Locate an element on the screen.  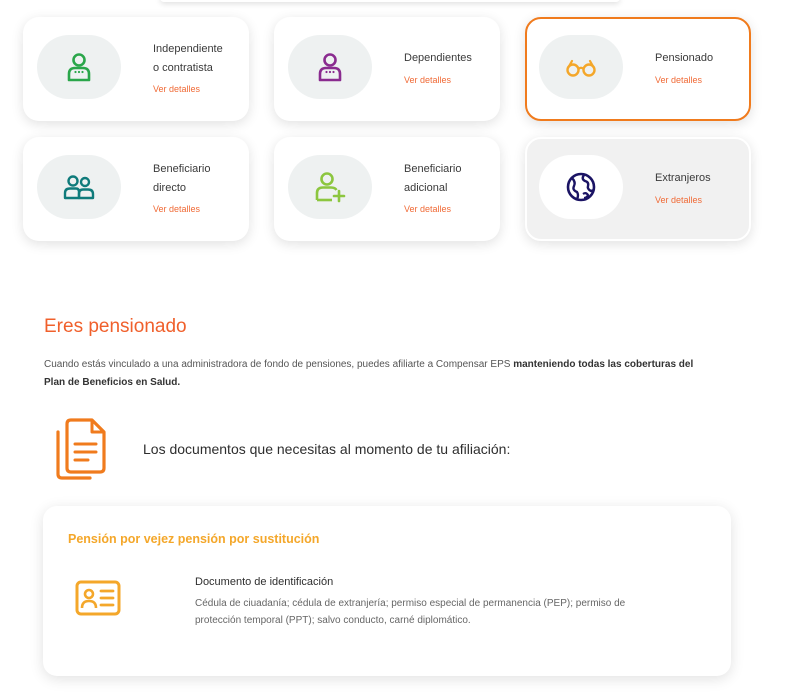
card-dependientes: Dependientes Ver detalles is located at coordinates (387, 69).